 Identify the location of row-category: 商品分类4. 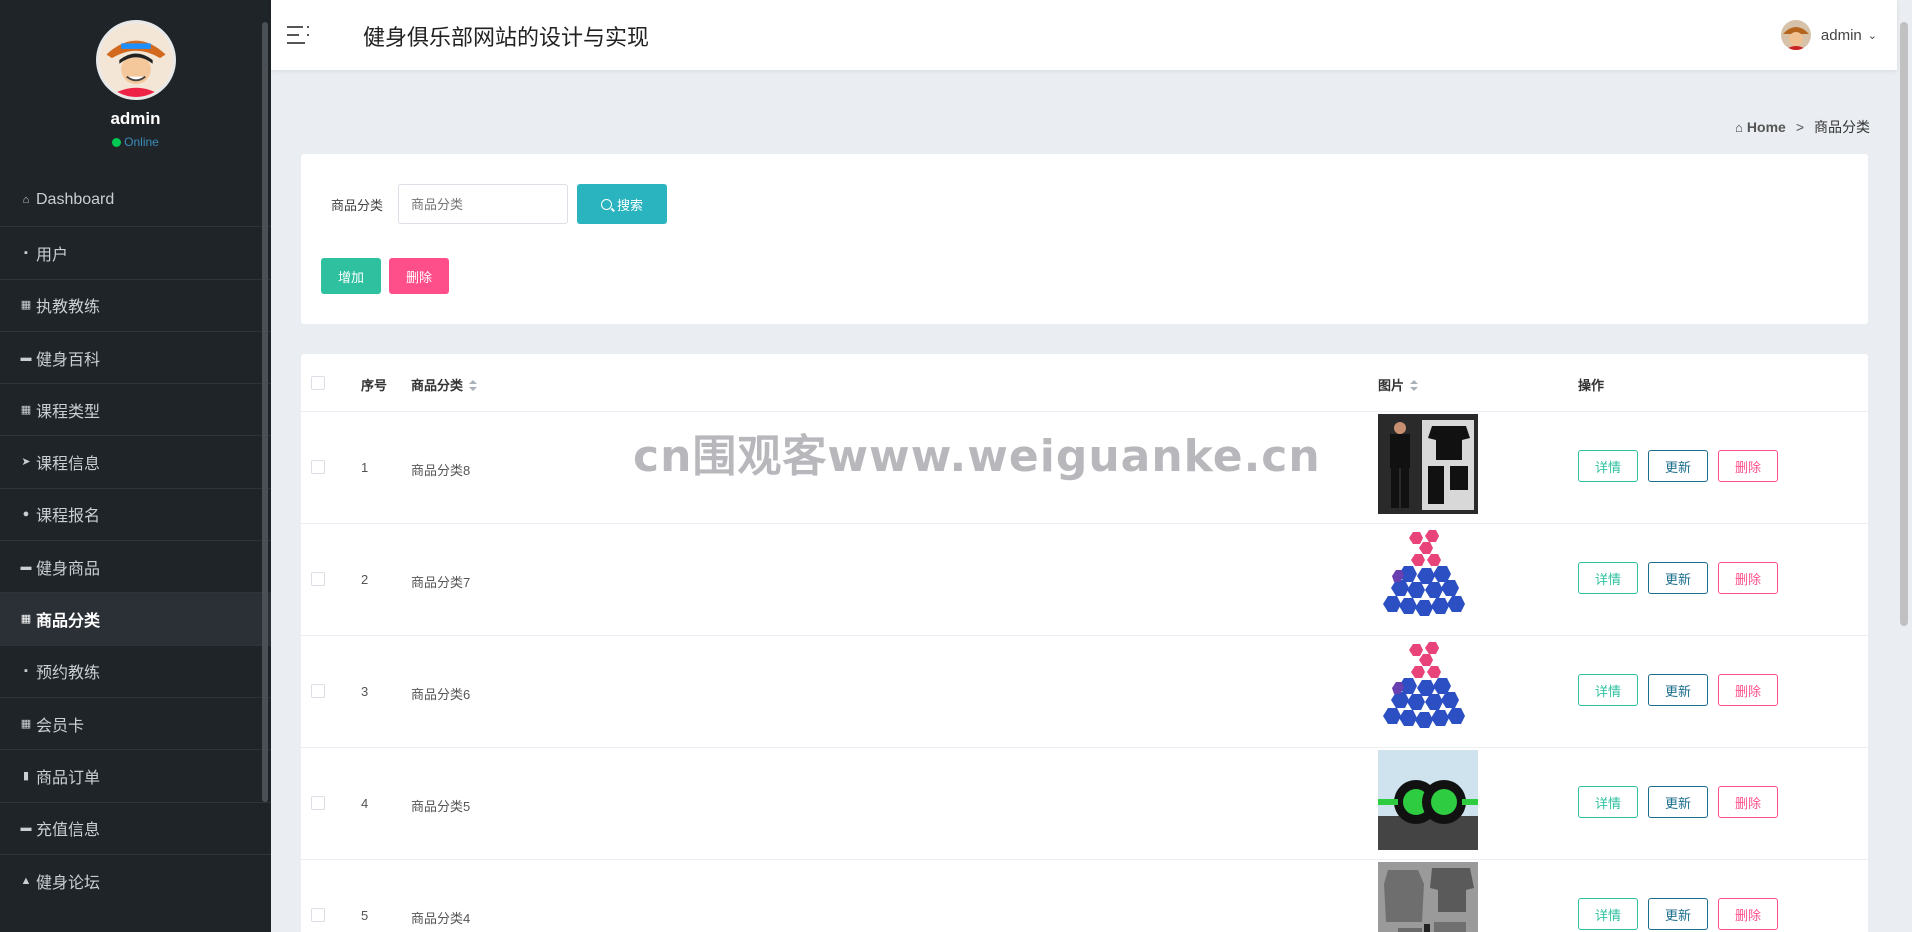
(441, 918).